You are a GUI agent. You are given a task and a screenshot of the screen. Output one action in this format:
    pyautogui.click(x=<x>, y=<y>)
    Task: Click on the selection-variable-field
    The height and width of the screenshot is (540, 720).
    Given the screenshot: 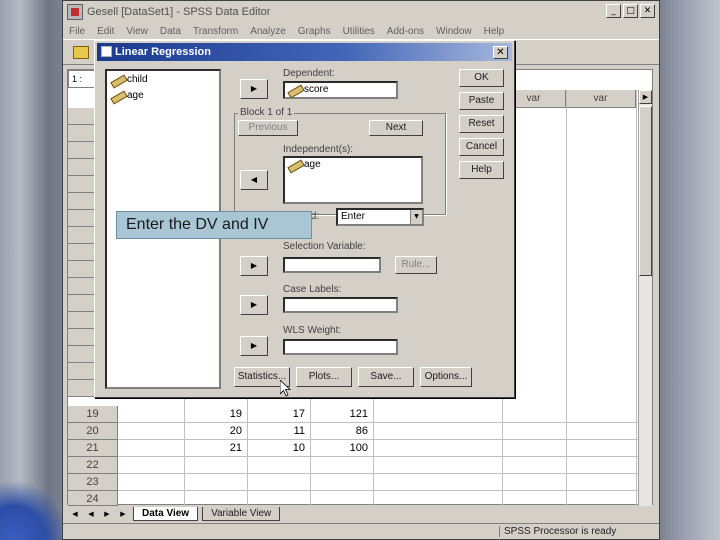 What is the action you would take?
    pyautogui.click(x=332, y=265)
    